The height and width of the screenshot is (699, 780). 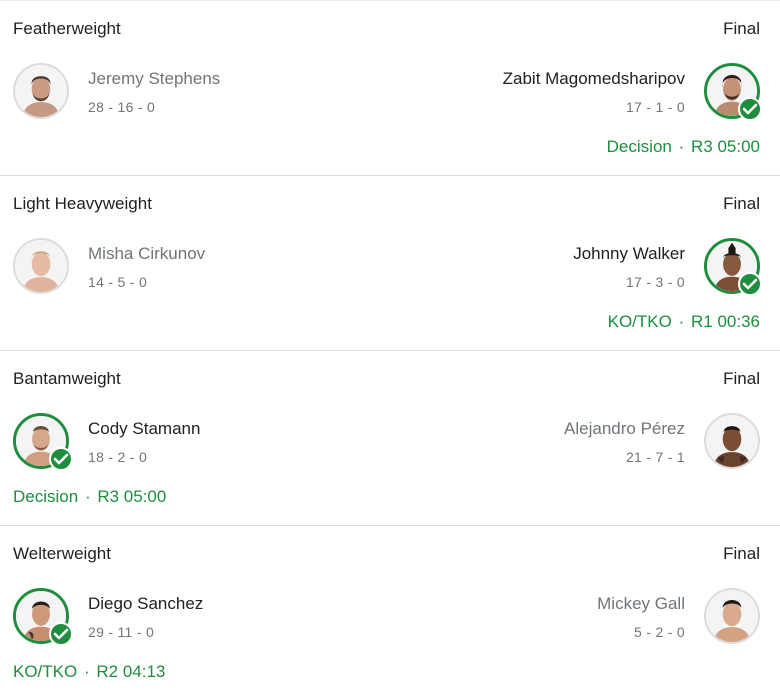 I want to click on fighter-record: 29 - 11 - 0, so click(x=121, y=632).